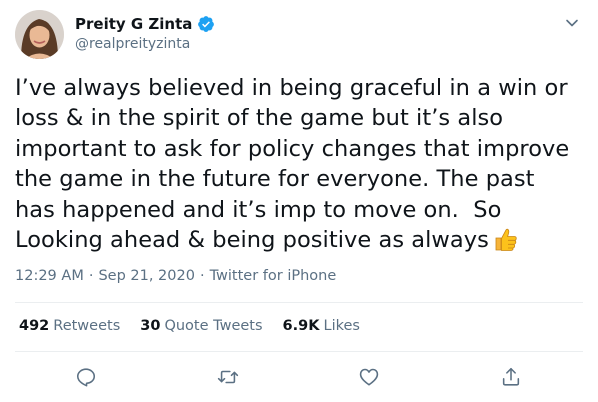  I want to click on user-info: Preity G Zinta @realpreityzinta, so click(145, 32).